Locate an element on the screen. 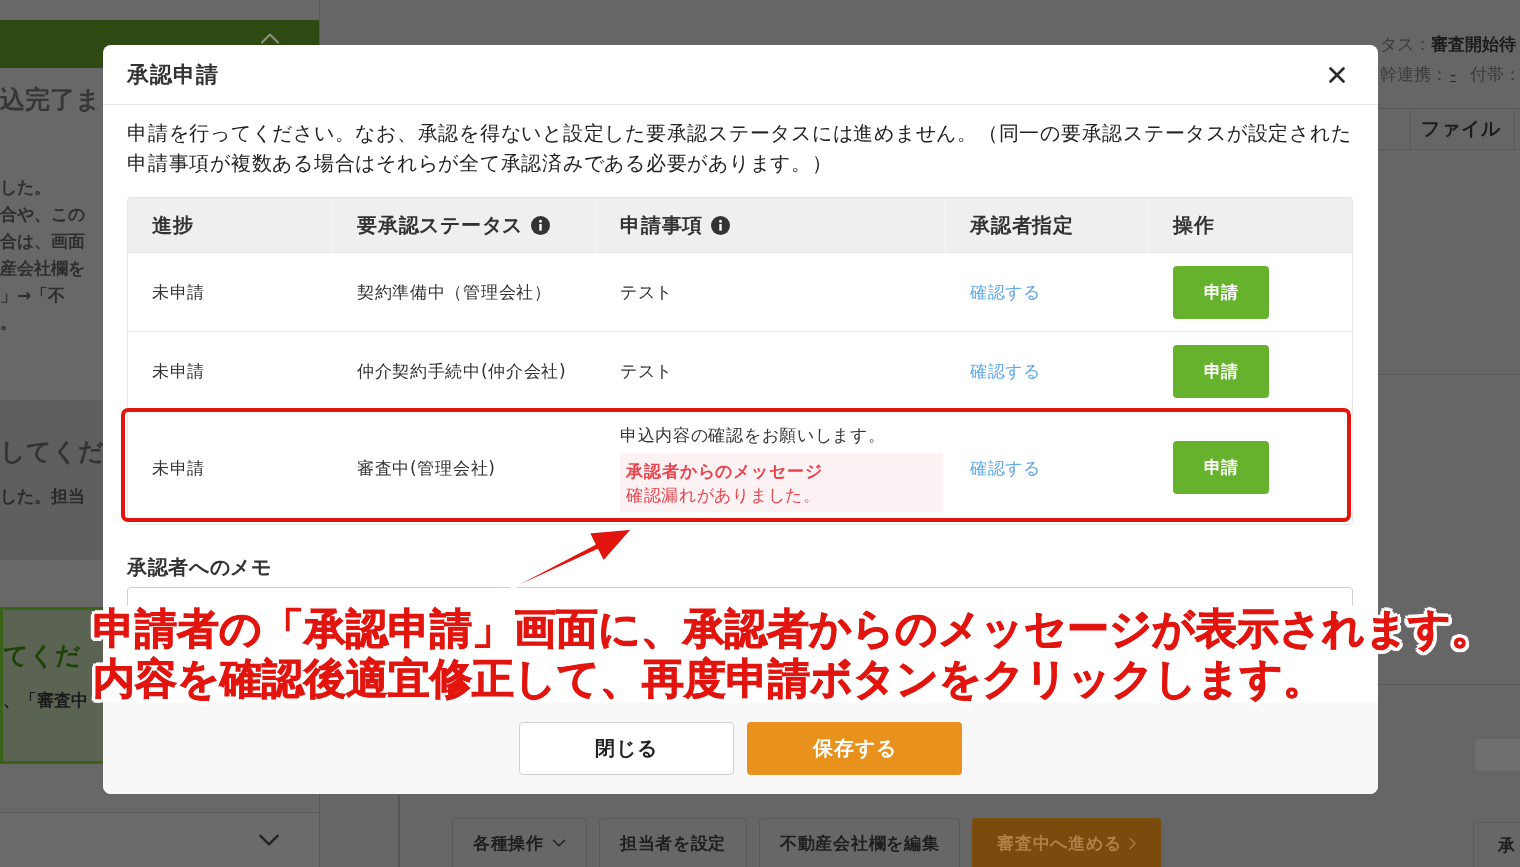  dialog-description: 申請を行ってください。なお、承認を得ないと設定した要承認ステータスには進めません。（同一の要承認ステータスが設定された申請事項が複数ある場合はそれらが全て承認済みである必要があります。） is located at coordinates (740, 148).